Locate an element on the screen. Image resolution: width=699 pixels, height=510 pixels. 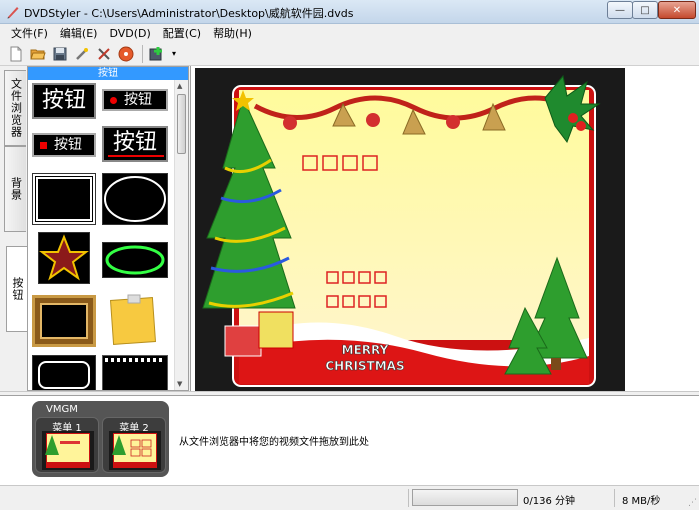
add-file-dropdown: ▾ is located at coordinates (174, 54).